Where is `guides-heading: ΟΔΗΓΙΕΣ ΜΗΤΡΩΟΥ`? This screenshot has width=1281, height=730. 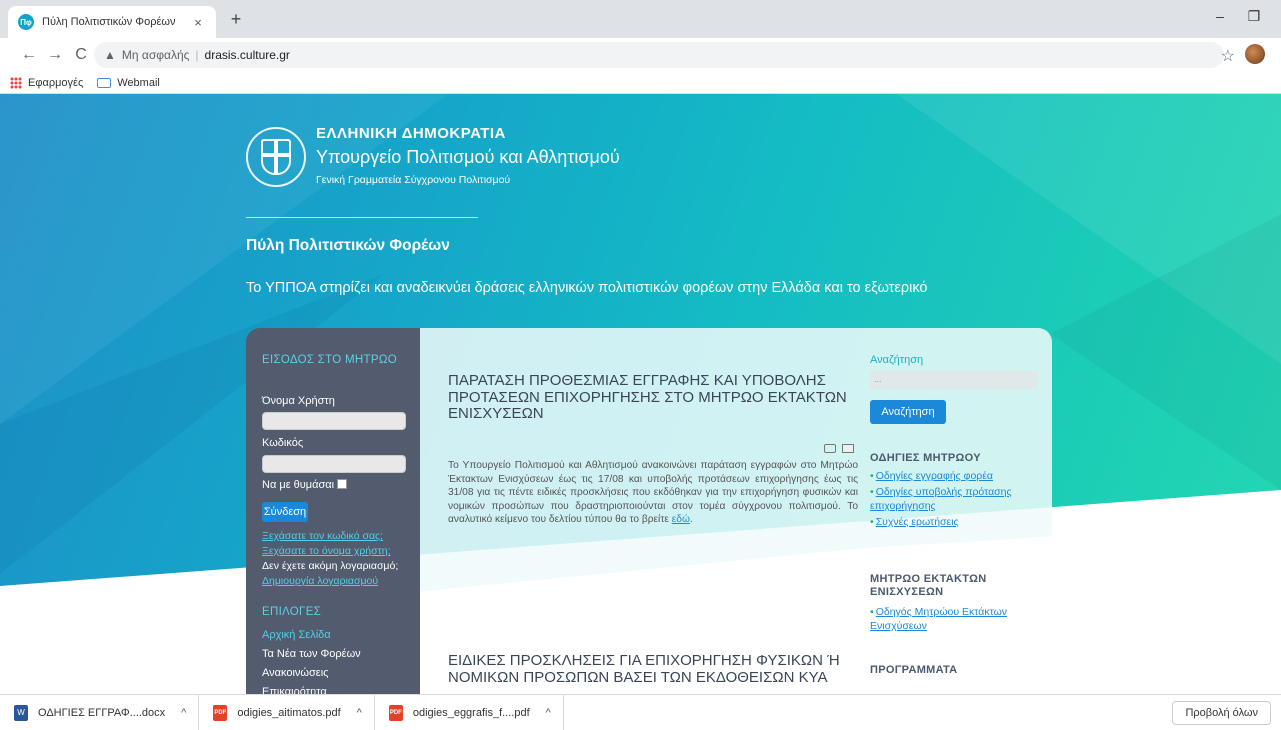
guides-heading: ΟΔΗΓΙΕΣ ΜΗΤΡΩΟΥ is located at coordinates (925, 458).